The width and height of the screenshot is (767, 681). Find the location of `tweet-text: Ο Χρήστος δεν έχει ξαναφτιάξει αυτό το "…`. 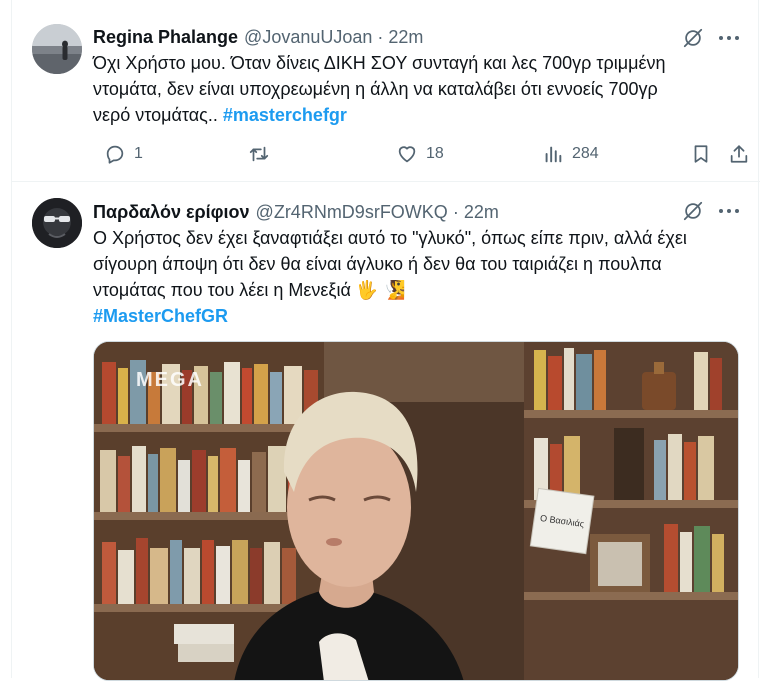

tweet-text: Ο Χρήστος δεν έχει ξαναφτιάξει αυτό το "… is located at coordinates (418, 277).